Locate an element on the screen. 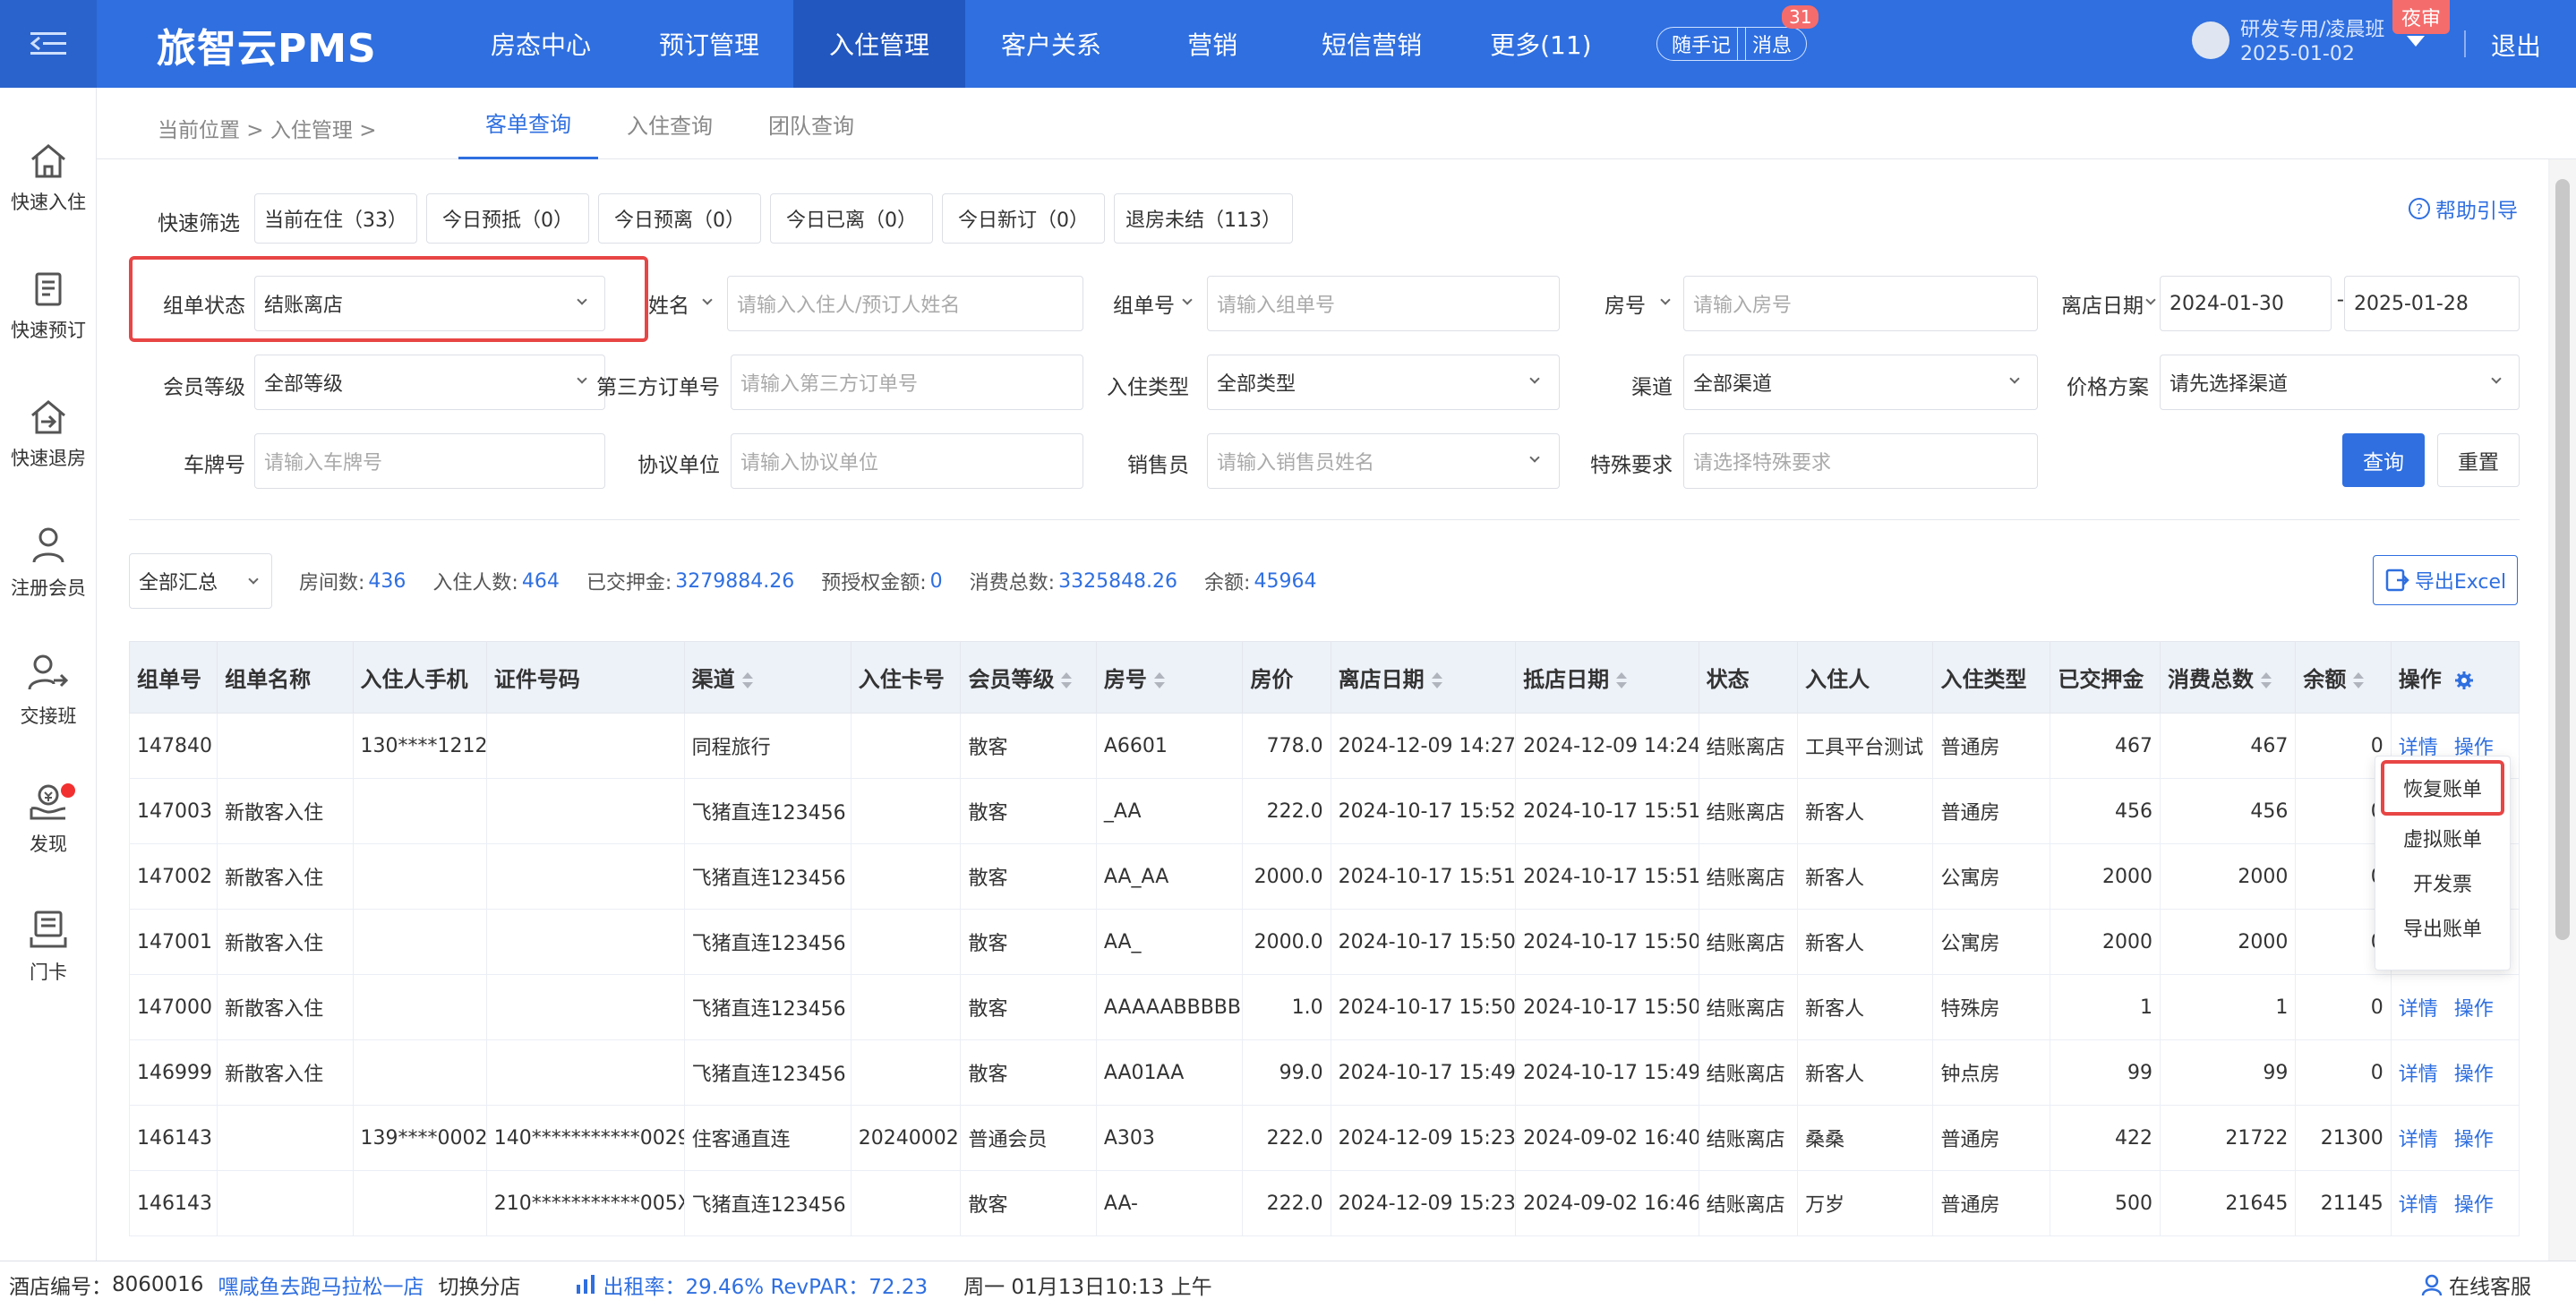 Image resolution: width=2576 pixels, height=1308 pixels. group-status-highlight is located at coordinates (388, 299).